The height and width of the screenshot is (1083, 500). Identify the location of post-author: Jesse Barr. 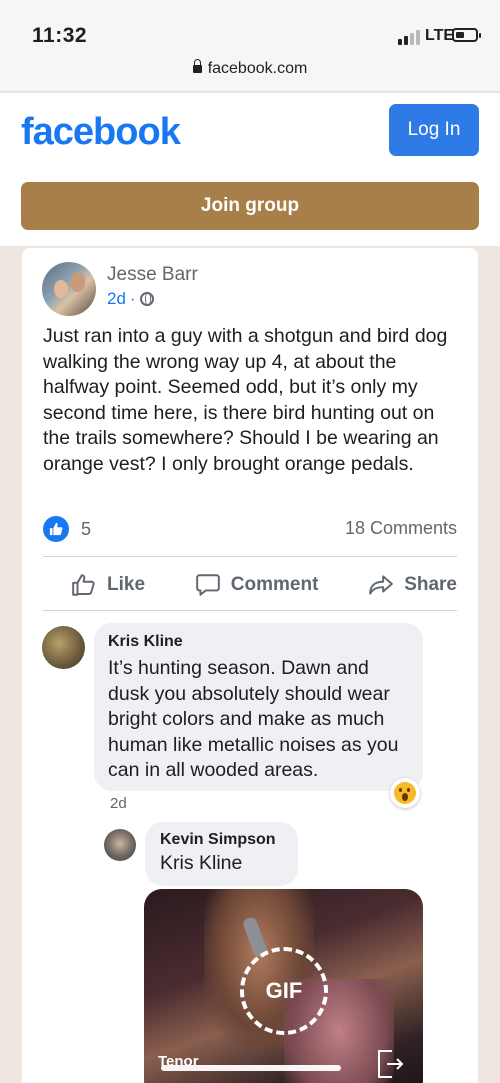
(152, 275).